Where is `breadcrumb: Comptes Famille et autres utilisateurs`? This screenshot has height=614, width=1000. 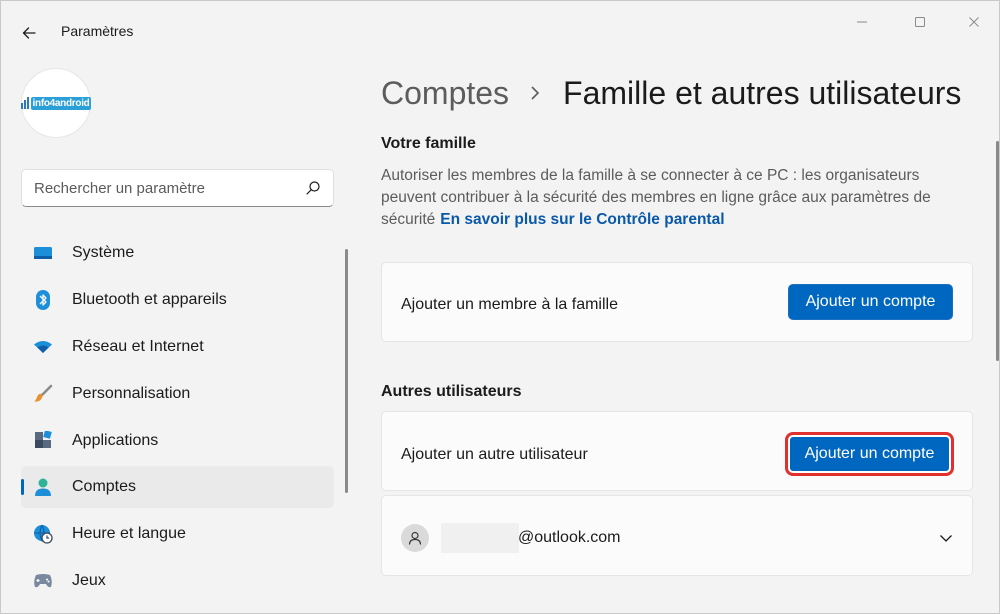
breadcrumb: Comptes Famille et autres utilisateurs is located at coordinates (671, 93).